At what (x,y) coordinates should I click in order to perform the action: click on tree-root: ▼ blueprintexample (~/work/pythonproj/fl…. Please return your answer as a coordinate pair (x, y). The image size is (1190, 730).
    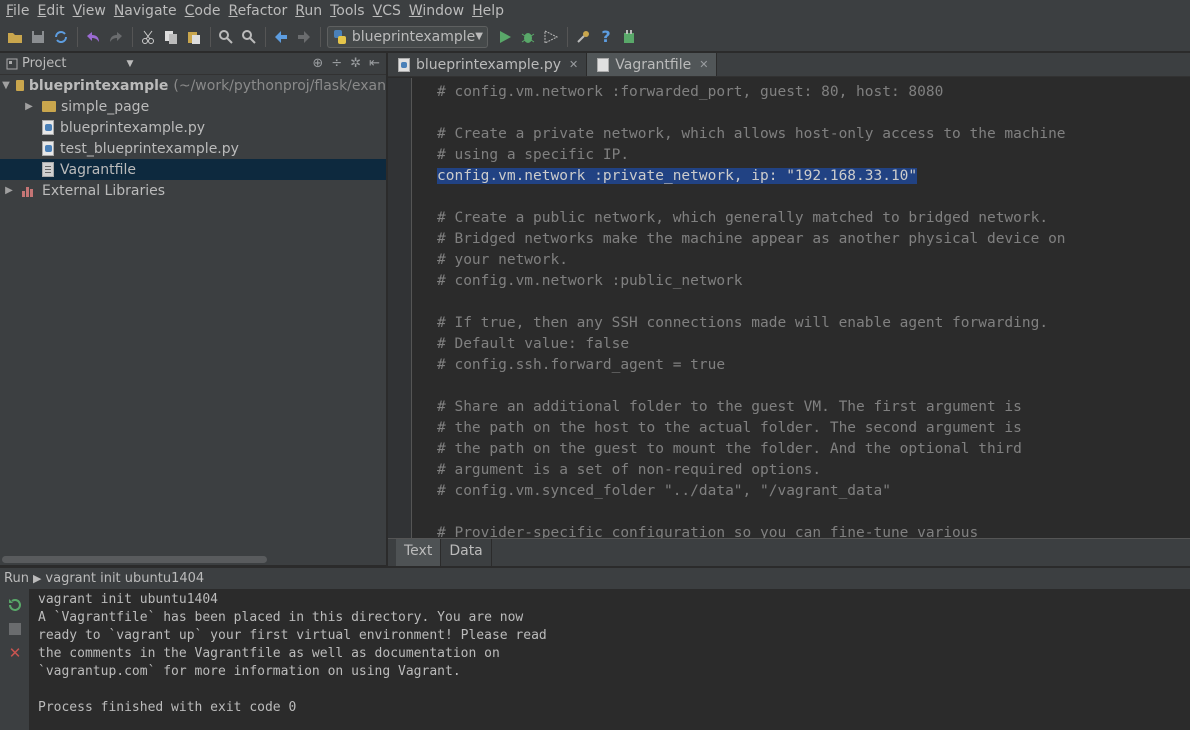
    Looking at the image, I should click on (193, 85).